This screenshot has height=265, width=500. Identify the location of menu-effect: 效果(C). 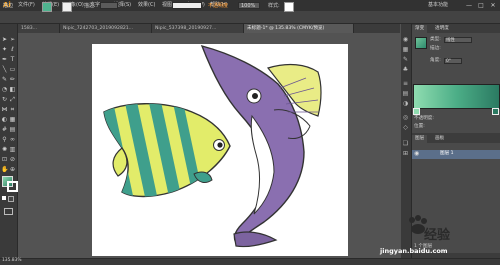
(146, 5).